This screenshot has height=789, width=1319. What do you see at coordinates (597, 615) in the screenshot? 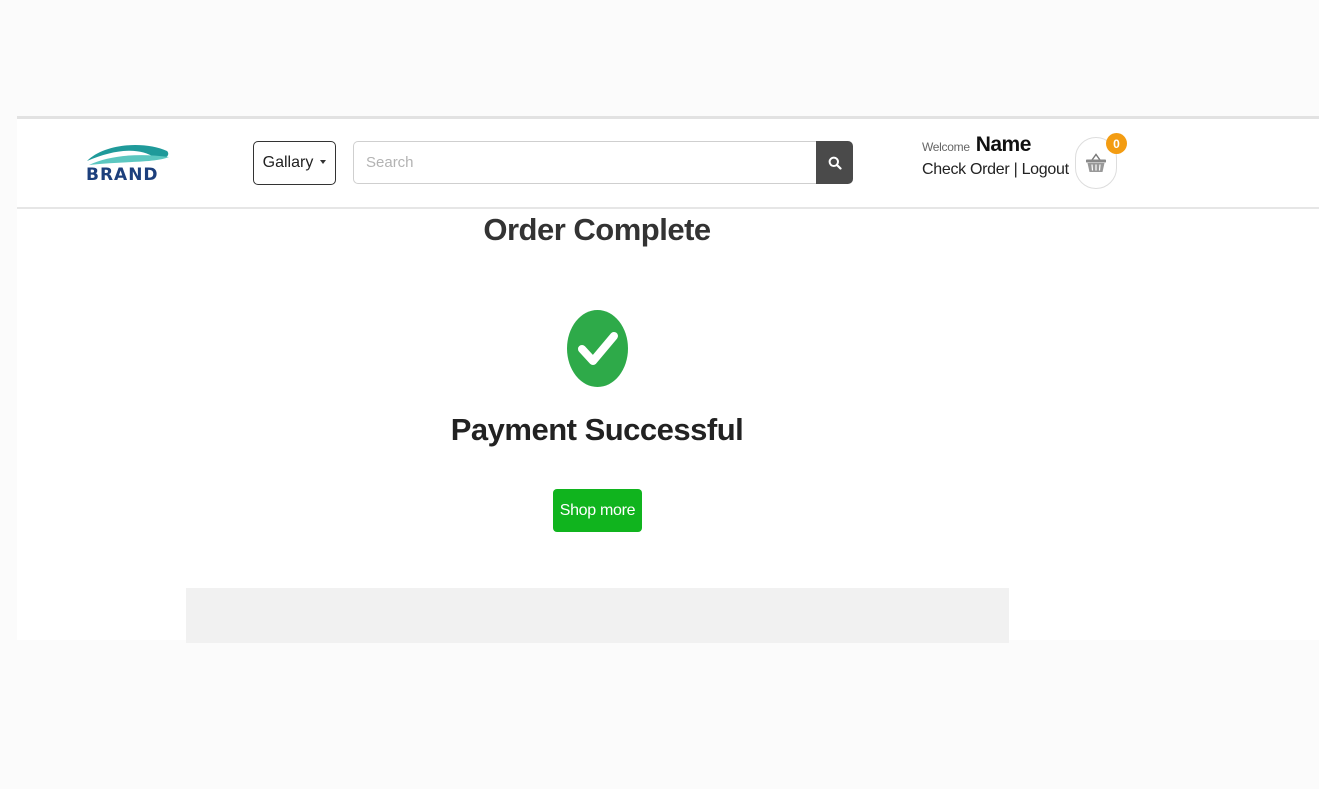
I see `footer-bar` at bounding box center [597, 615].